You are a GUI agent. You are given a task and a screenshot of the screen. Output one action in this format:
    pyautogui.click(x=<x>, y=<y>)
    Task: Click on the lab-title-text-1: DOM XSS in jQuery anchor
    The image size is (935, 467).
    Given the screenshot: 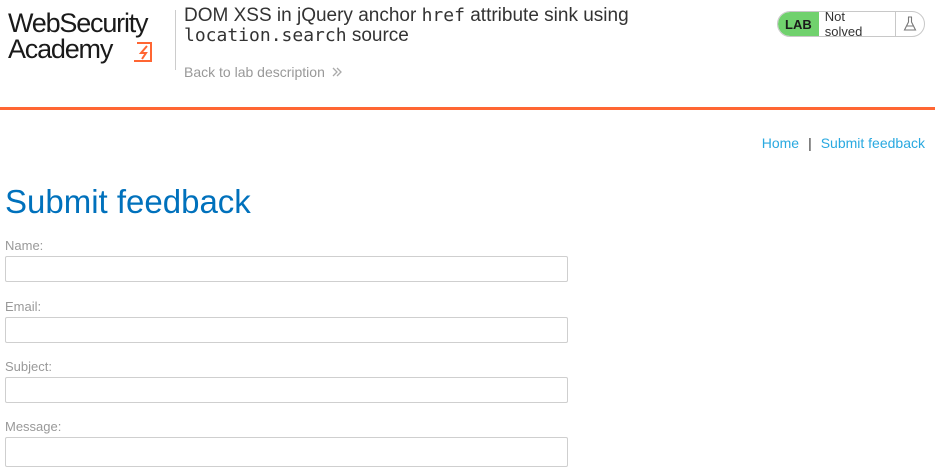 What is the action you would take?
    pyautogui.click(x=303, y=15)
    